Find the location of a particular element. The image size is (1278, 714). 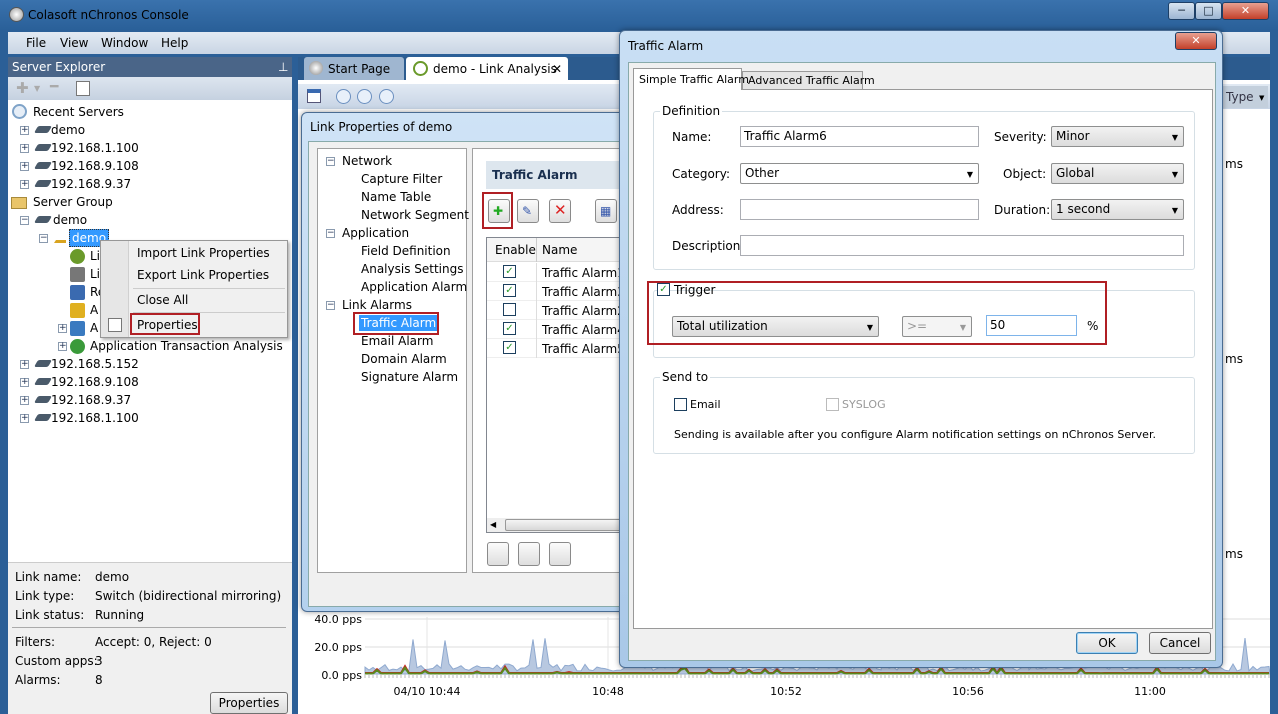

horizontal-scrollbar: ◀ is located at coordinates (561, 525).